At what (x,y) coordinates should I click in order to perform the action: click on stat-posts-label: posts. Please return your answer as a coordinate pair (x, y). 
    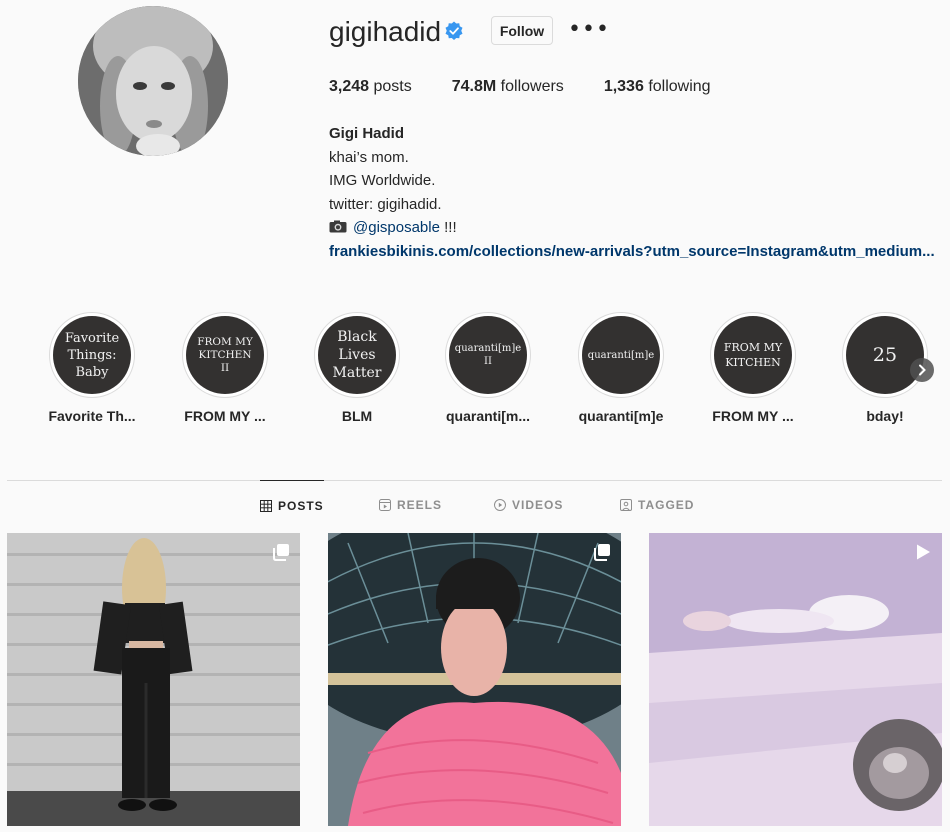
    Looking at the image, I should click on (392, 86).